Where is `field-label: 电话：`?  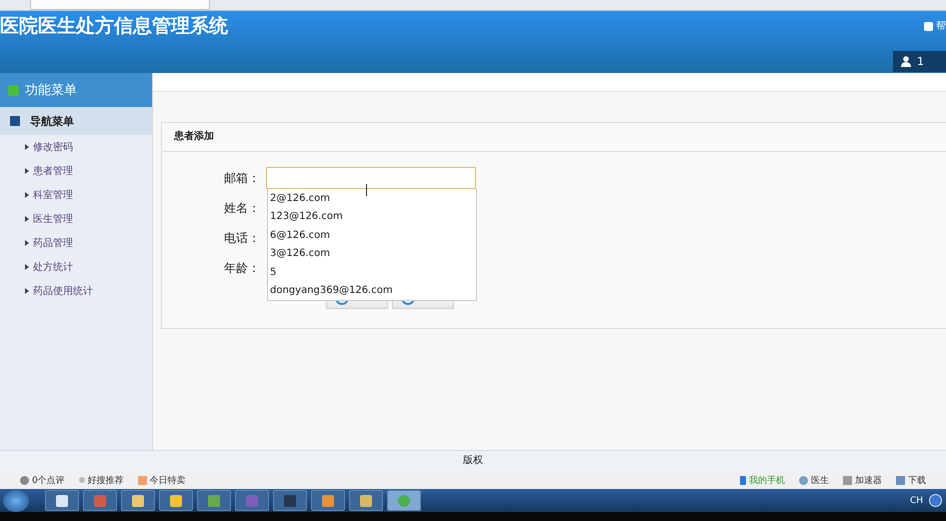
field-label: 电话： is located at coordinates (241, 238).